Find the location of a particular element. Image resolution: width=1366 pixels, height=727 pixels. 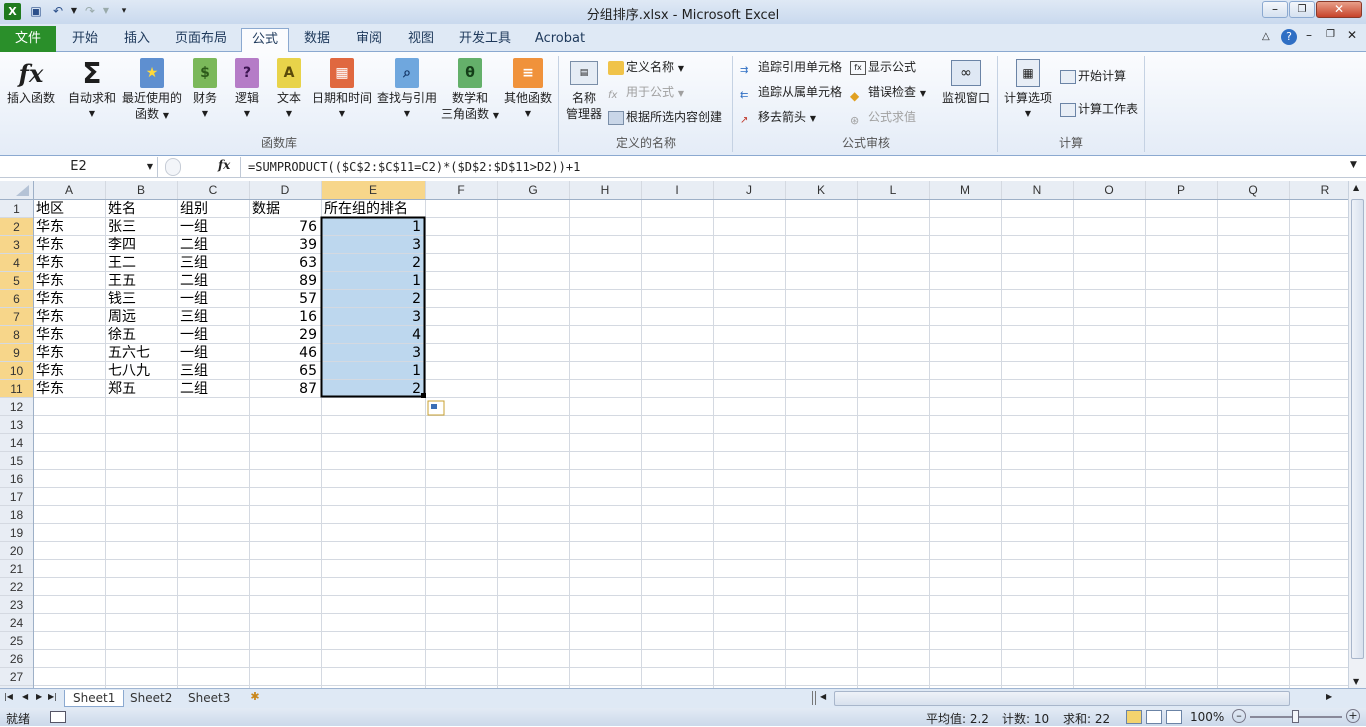

table-cell: 46 is located at coordinates (308, 353).